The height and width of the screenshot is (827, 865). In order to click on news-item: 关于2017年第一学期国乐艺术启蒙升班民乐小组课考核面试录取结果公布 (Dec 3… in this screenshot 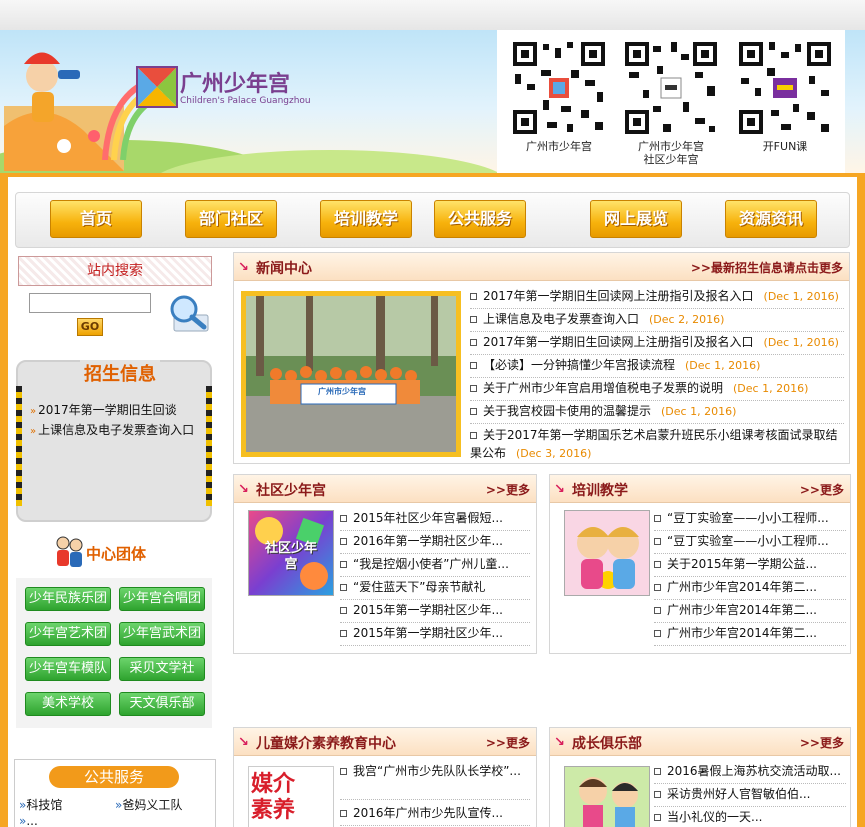, I will do `click(657, 444)`.